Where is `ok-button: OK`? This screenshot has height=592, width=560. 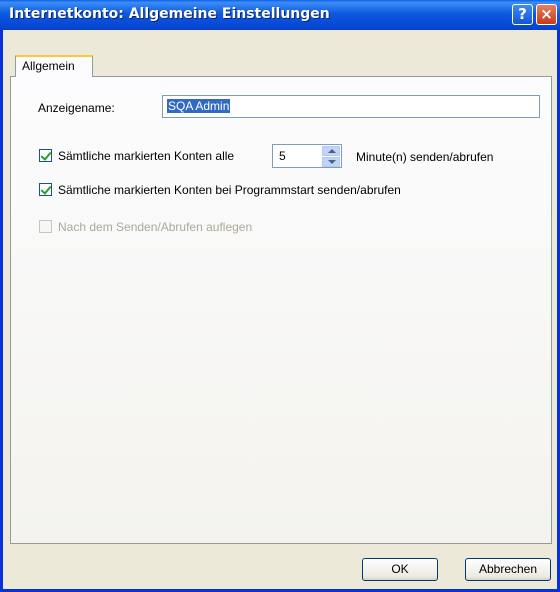 ok-button: OK is located at coordinates (400, 569).